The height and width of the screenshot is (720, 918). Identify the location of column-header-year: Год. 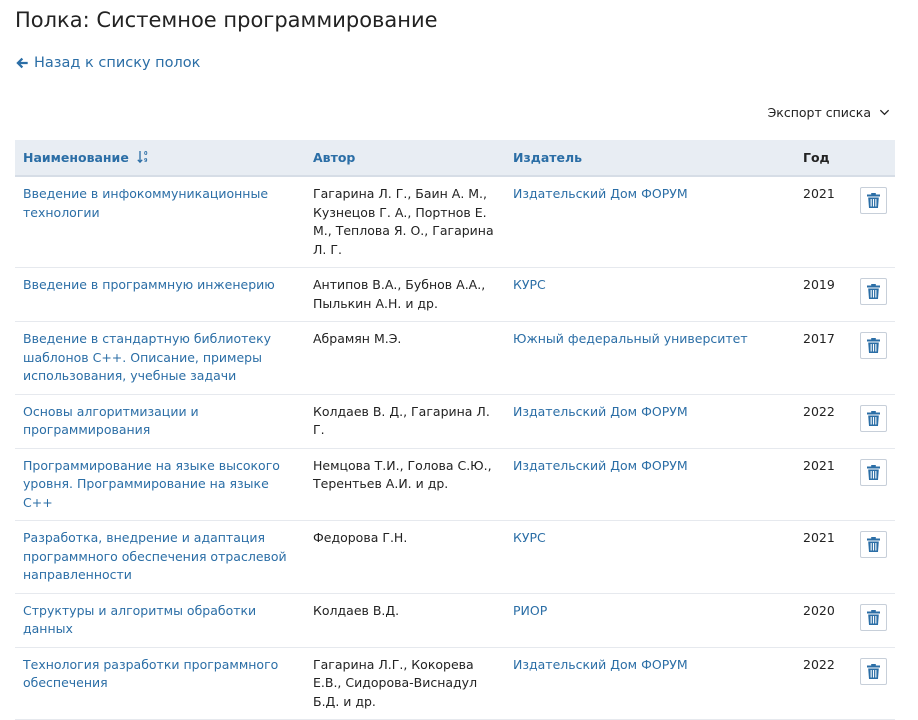
(816, 157).